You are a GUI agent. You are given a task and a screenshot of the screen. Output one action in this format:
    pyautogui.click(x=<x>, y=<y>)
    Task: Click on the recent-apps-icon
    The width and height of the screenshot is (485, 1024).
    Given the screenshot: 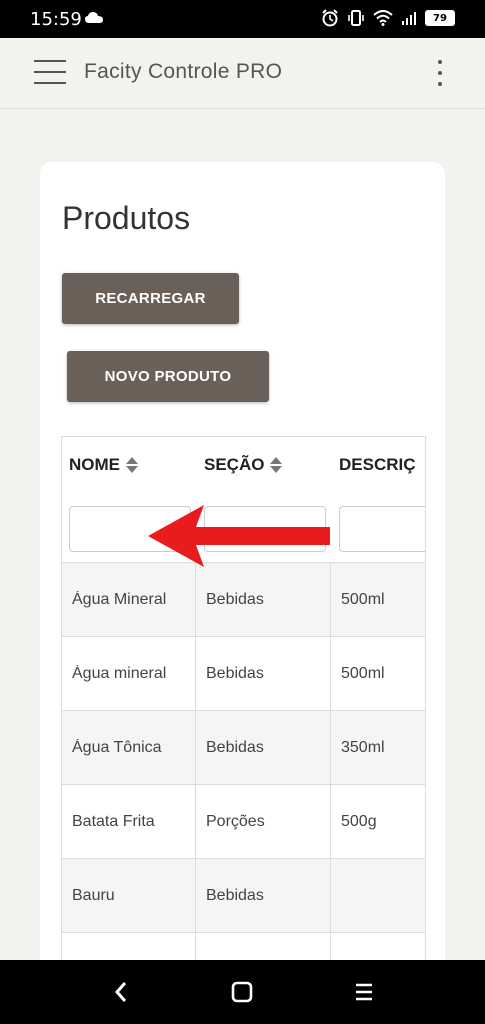 What is the action you would take?
    pyautogui.click(x=364, y=992)
    